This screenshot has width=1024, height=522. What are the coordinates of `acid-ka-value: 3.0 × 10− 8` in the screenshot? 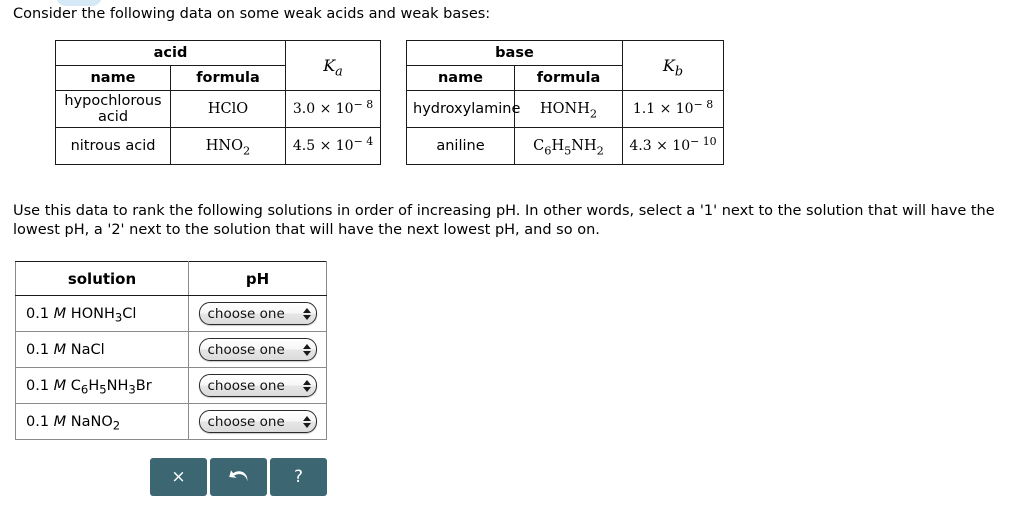 It's located at (333, 109).